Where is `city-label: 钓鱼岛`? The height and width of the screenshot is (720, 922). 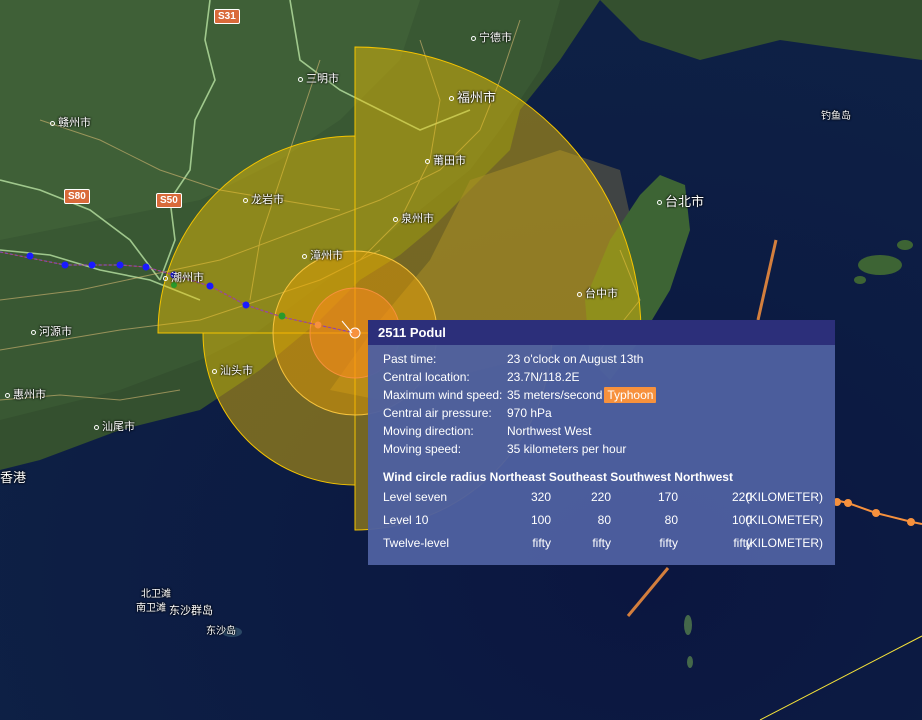 city-label: 钓鱼岛 is located at coordinates (836, 116).